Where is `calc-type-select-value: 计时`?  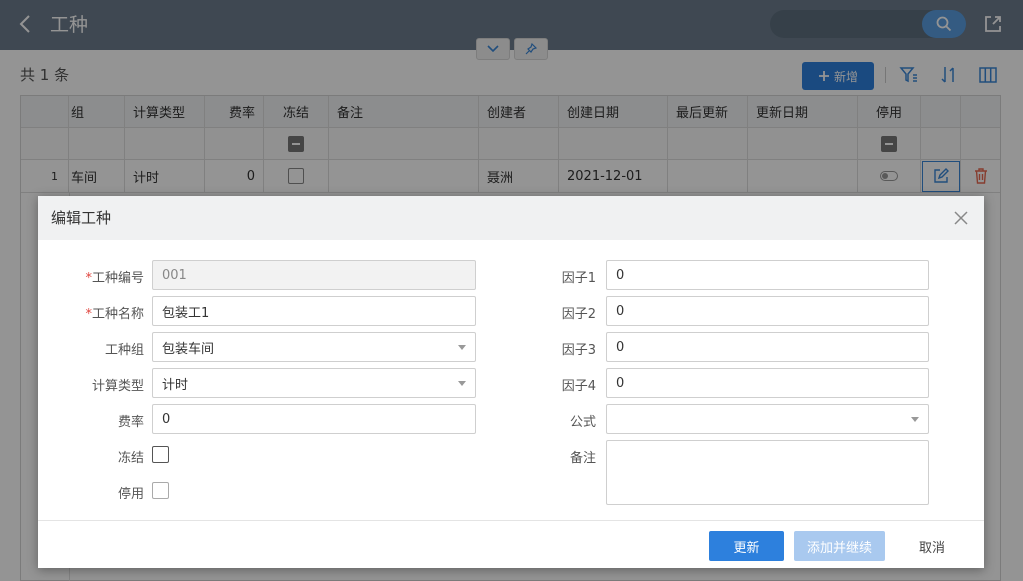 calc-type-select-value: 计时 is located at coordinates (175, 385).